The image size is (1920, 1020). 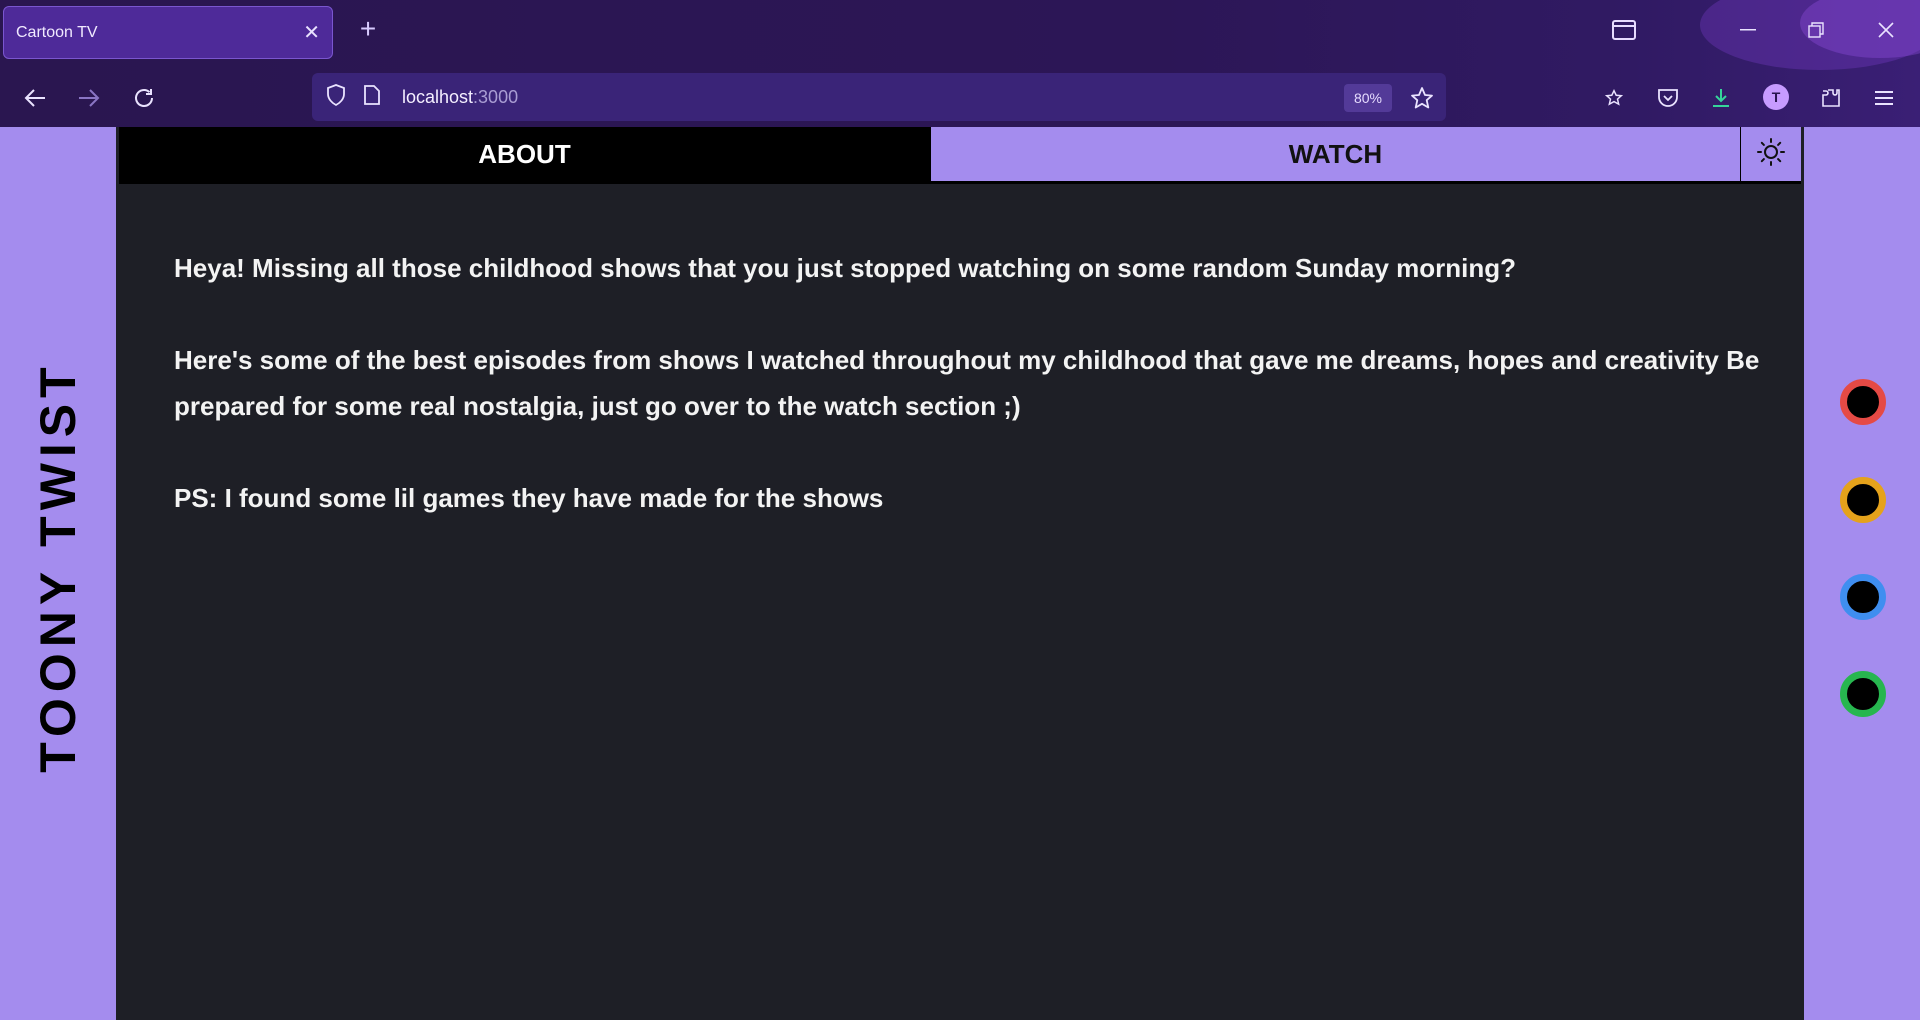 I want to click on tab-title: Cartoon TV, so click(x=57, y=32).